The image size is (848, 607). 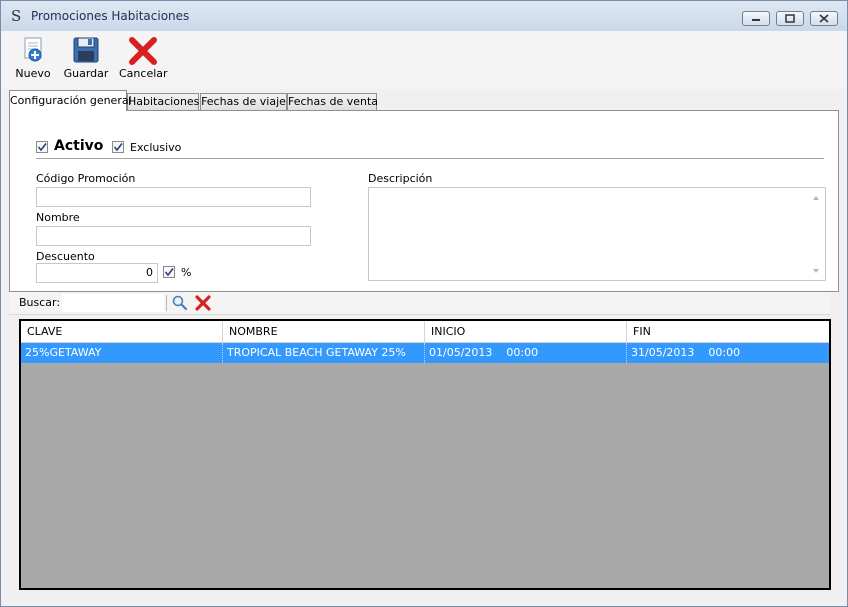 I want to click on clear-search-icon, so click(x=203, y=303).